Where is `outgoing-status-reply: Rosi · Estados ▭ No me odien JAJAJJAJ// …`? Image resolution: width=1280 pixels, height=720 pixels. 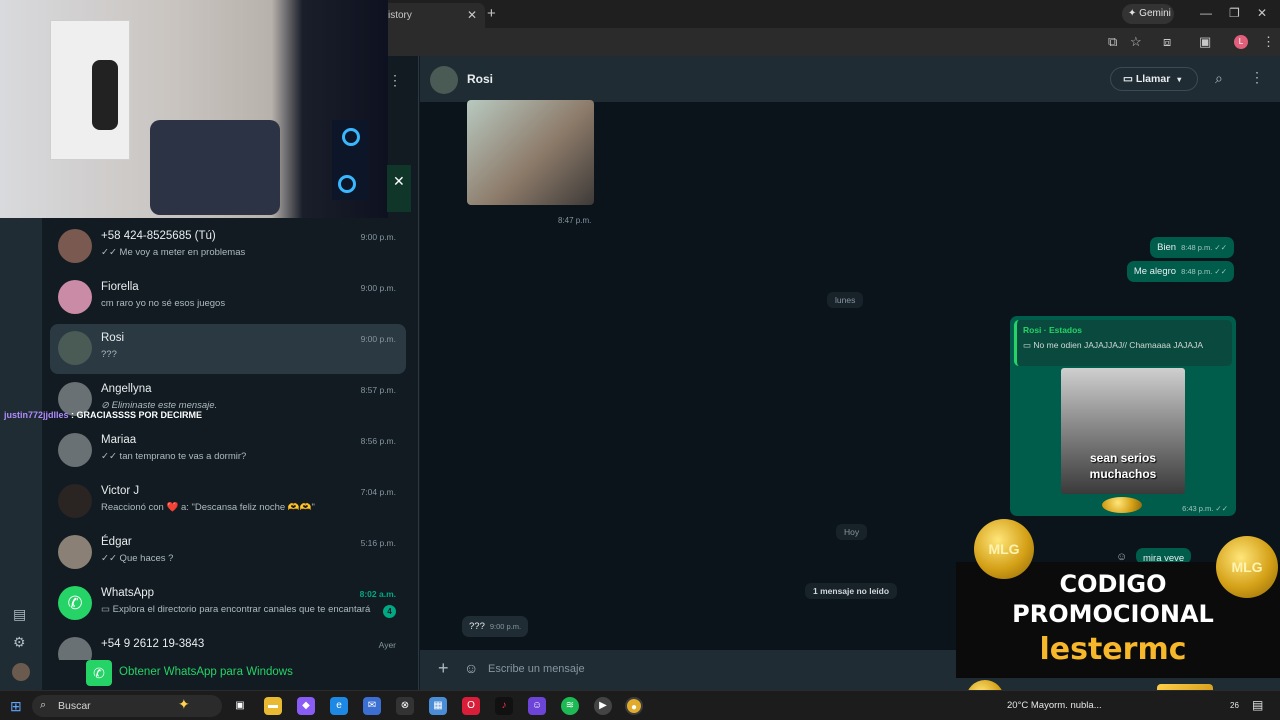
outgoing-status-reply: Rosi · Estados ▭ No me odien JAJAJJAJ// … is located at coordinates (1123, 416).